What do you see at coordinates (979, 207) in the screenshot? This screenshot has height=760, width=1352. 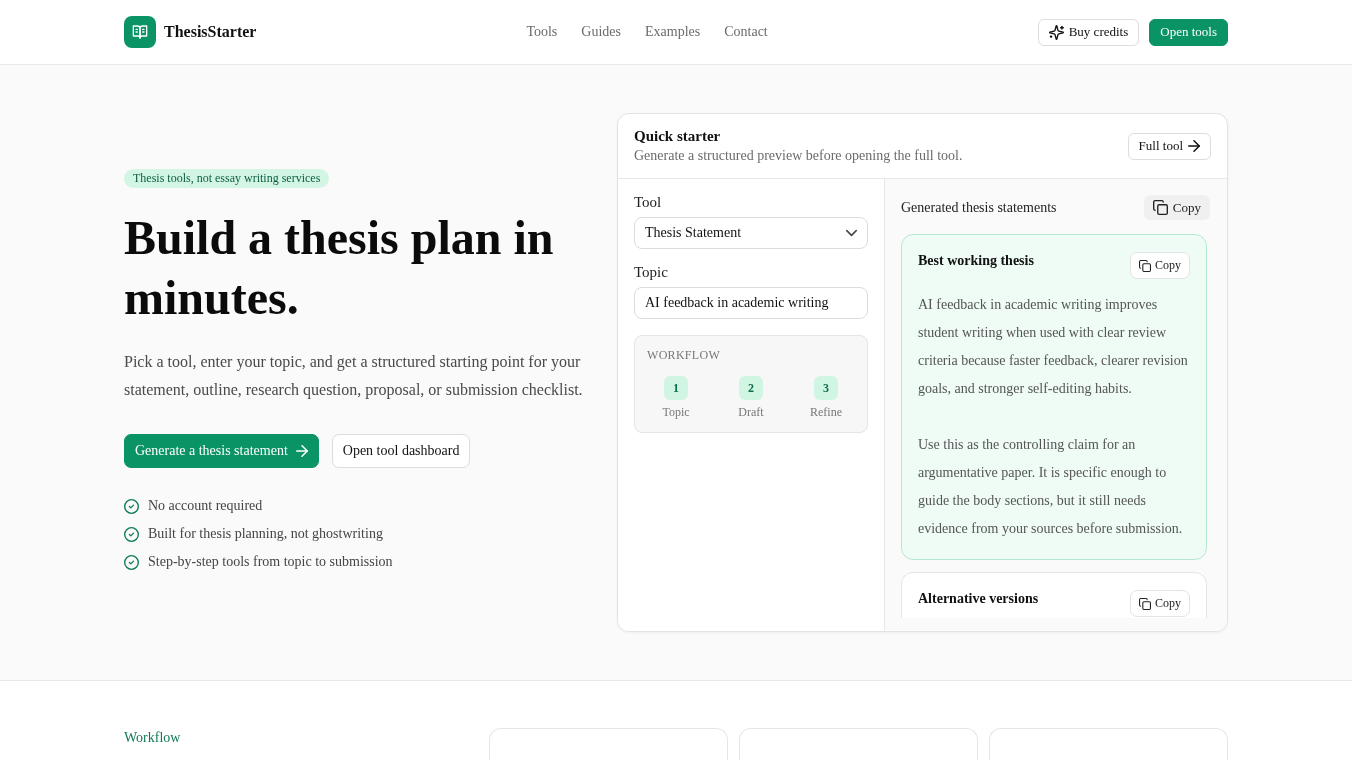 I see `output-heading: Generated thesis statements` at bounding box center [979, 207].